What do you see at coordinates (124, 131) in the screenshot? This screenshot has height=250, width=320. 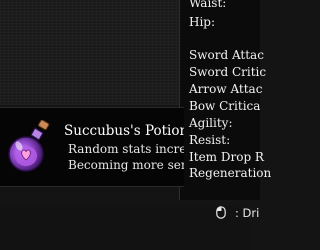 I see `item-name: Succubus's Potion` at bounding box center [124, 131].